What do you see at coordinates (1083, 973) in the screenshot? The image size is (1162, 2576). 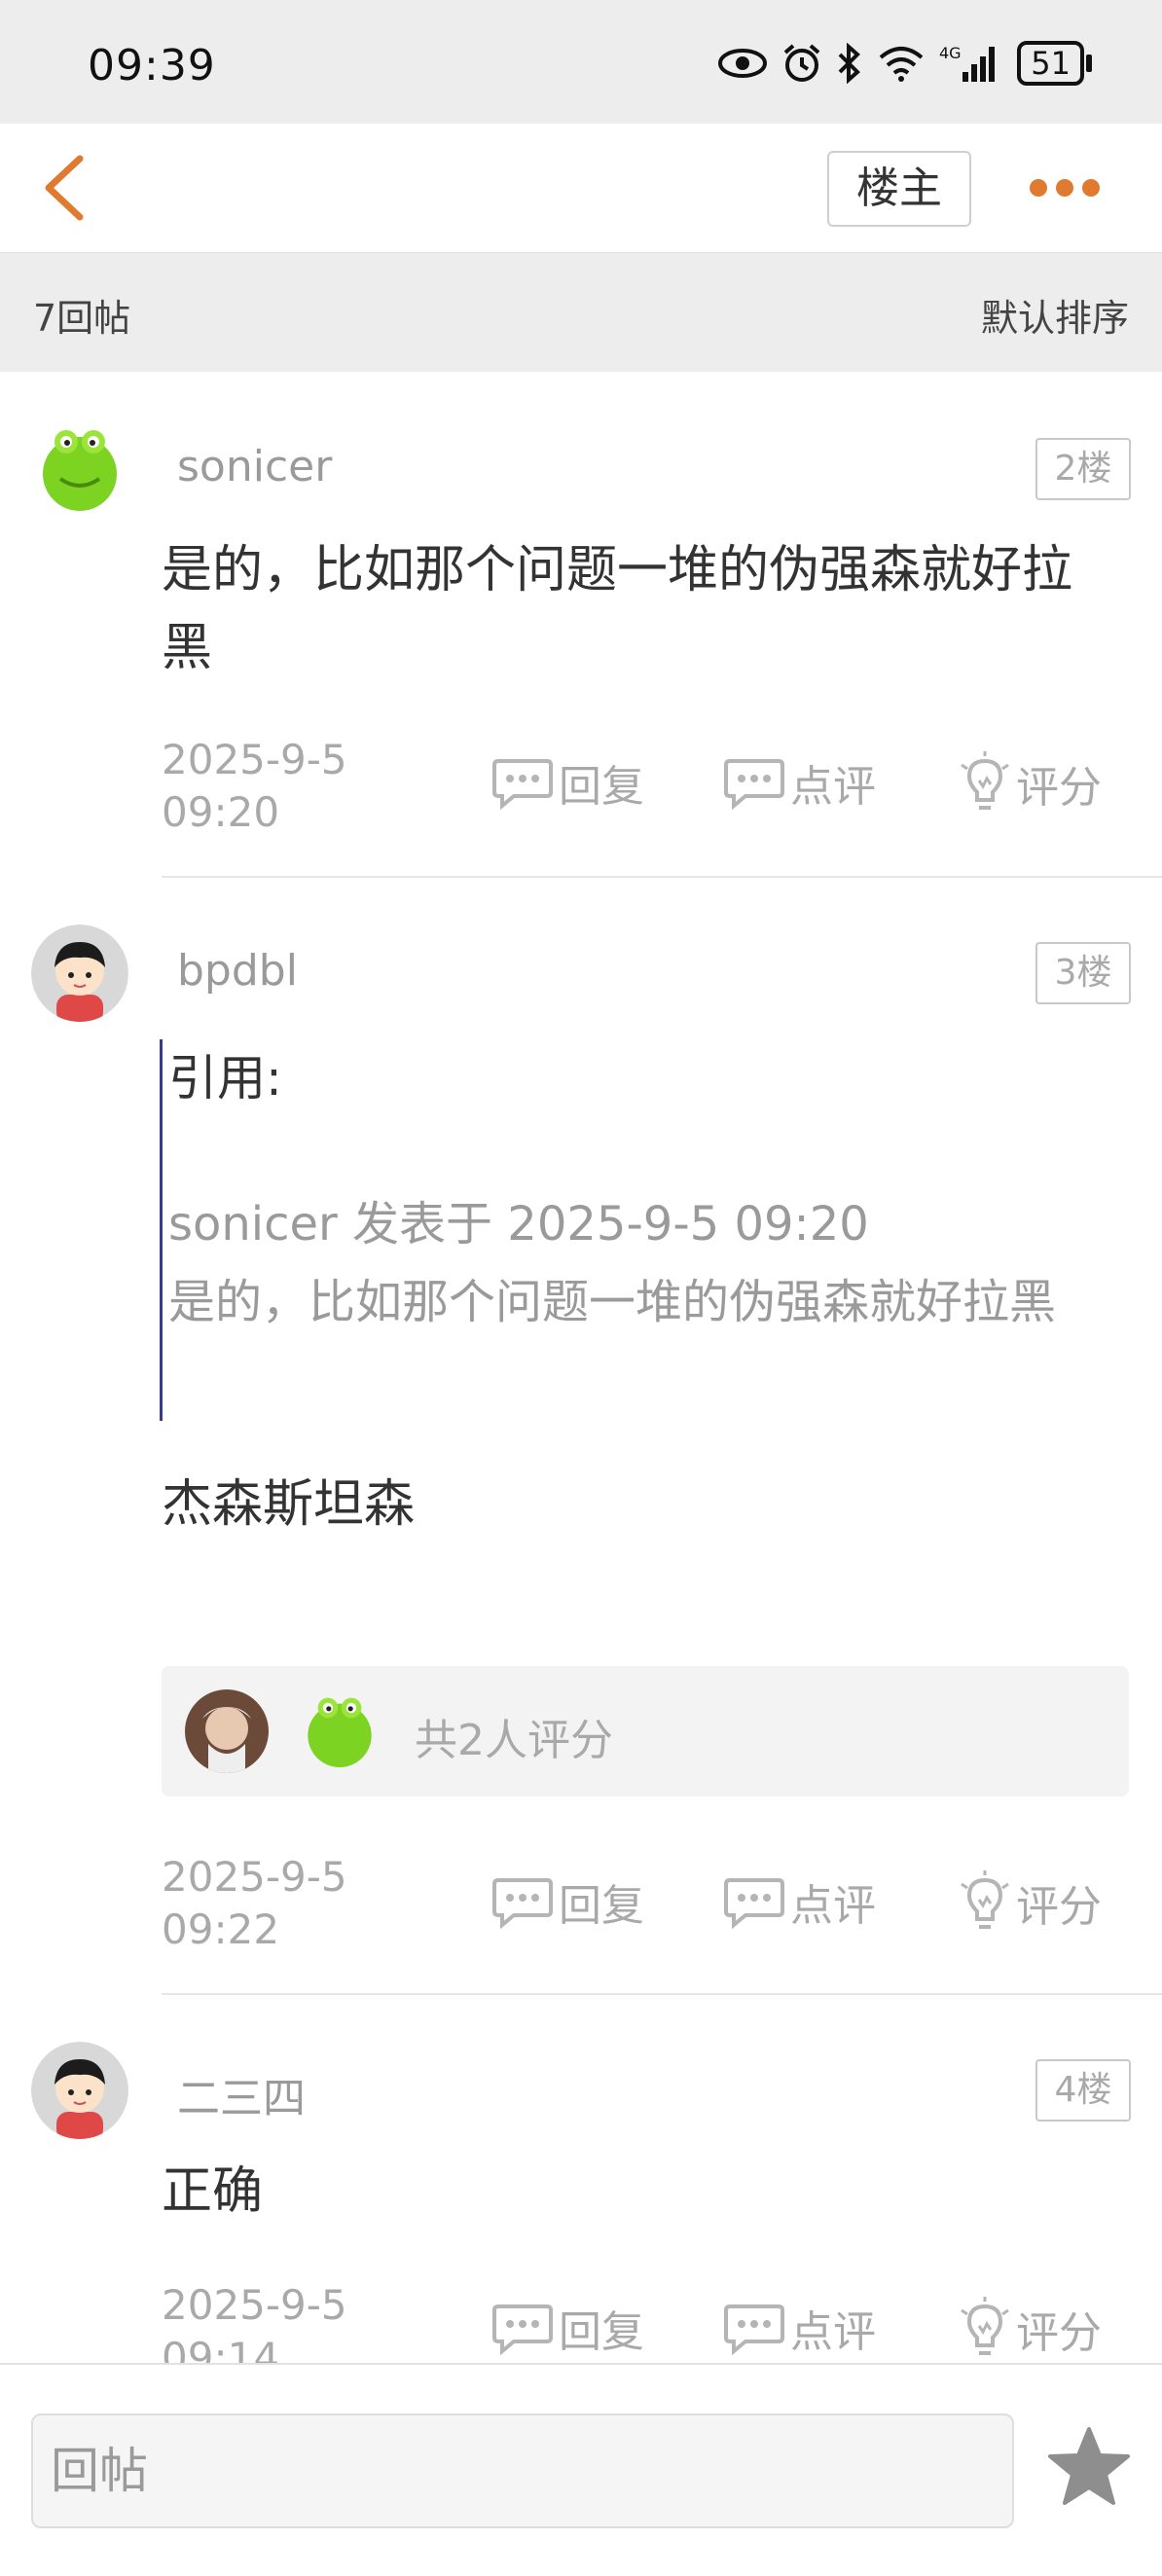 I see `floor-badge: 3楼` at bounding box center [1083, 973].